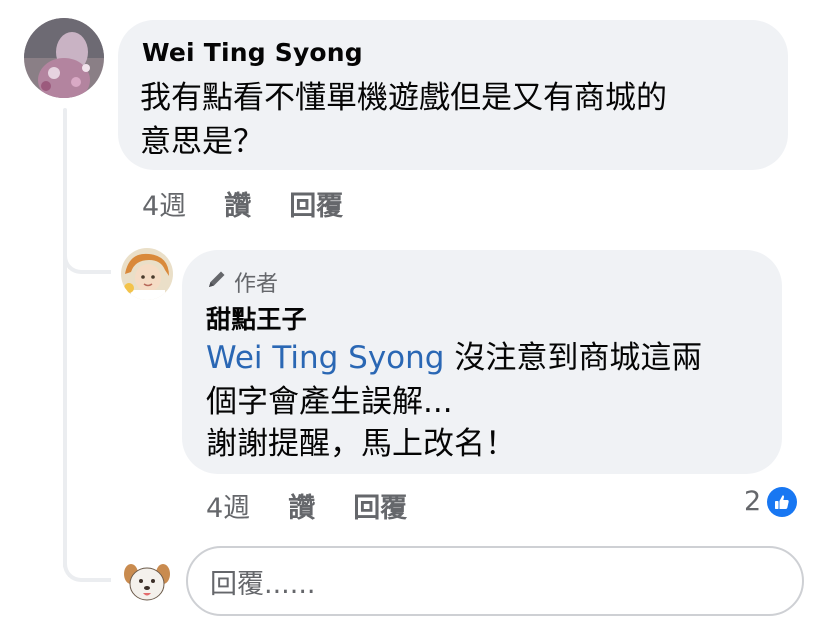 The width and height of the screenshot is (828, 642). What do you see at coordinates (403, 98) in the screenshot?
I see `comment-text-line1: 我有點看不懂單機遊戲但是又有商城的` at bounding box center [403, 98].